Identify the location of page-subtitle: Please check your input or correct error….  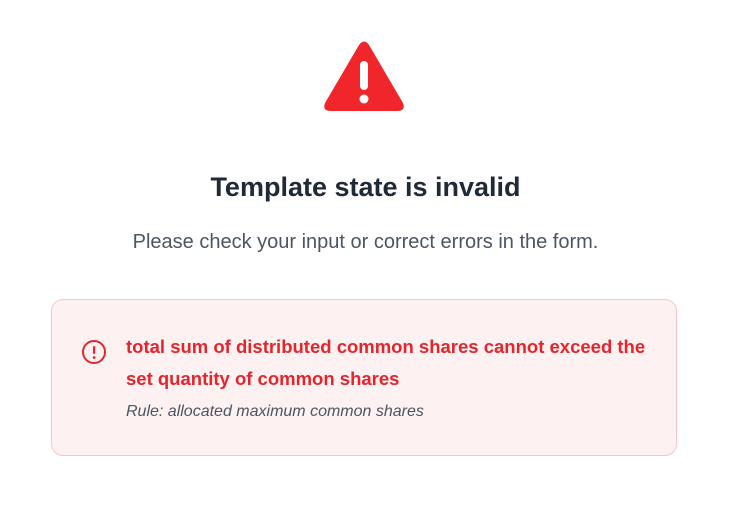
(365, 242).